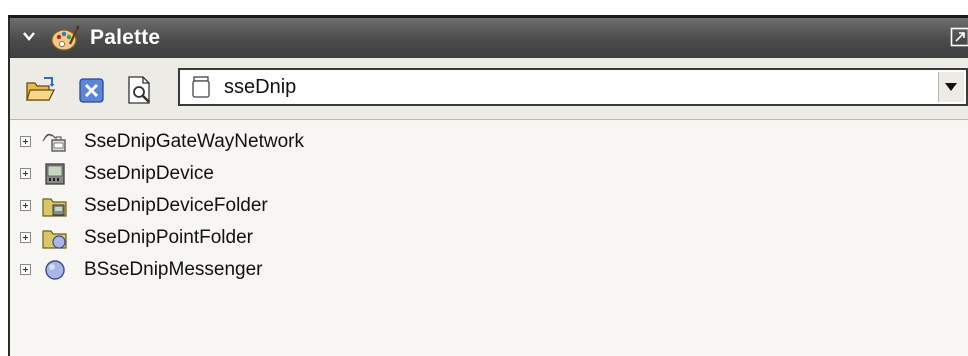 The width and height of the screenshot is (968, 356). Describe the element at coordinates (201, 87) in the screenshot. I see `jar-icon` at that location.